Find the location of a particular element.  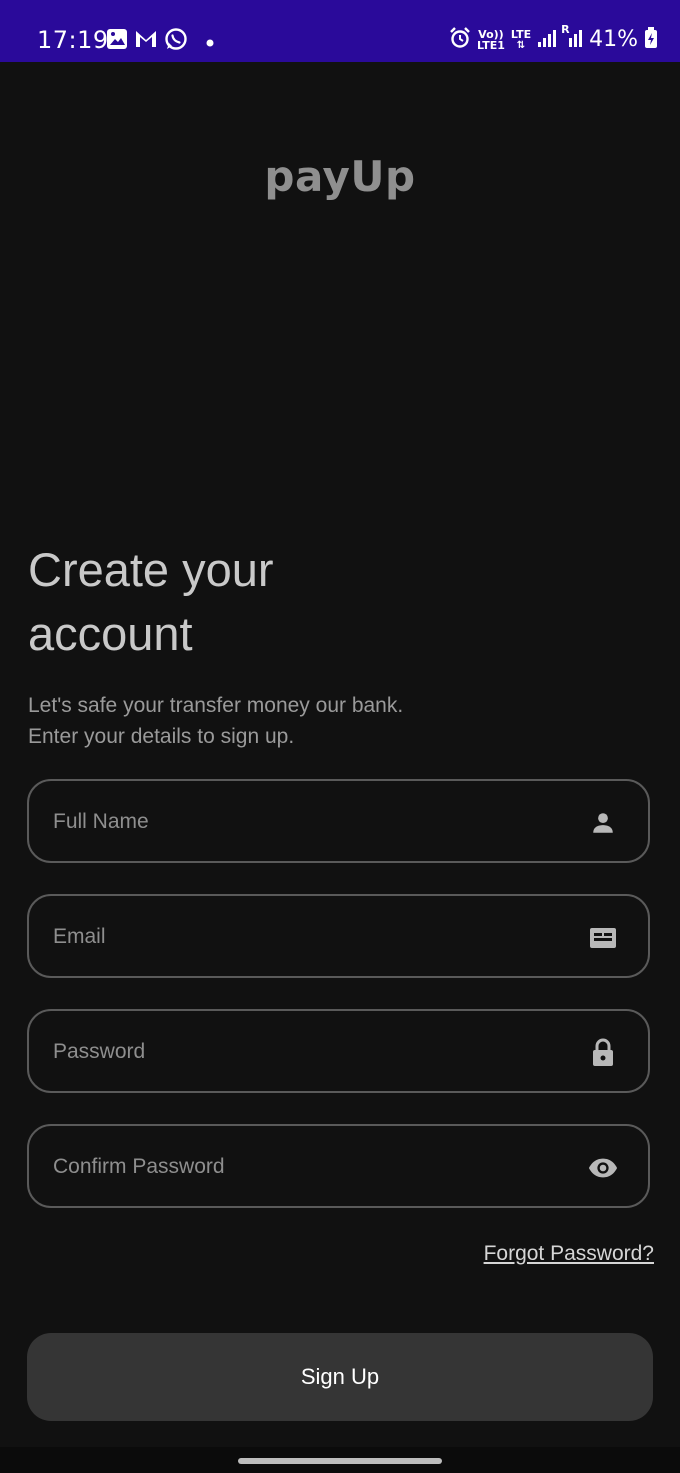

battery-charging-icon is located at coordinates (651, 40).